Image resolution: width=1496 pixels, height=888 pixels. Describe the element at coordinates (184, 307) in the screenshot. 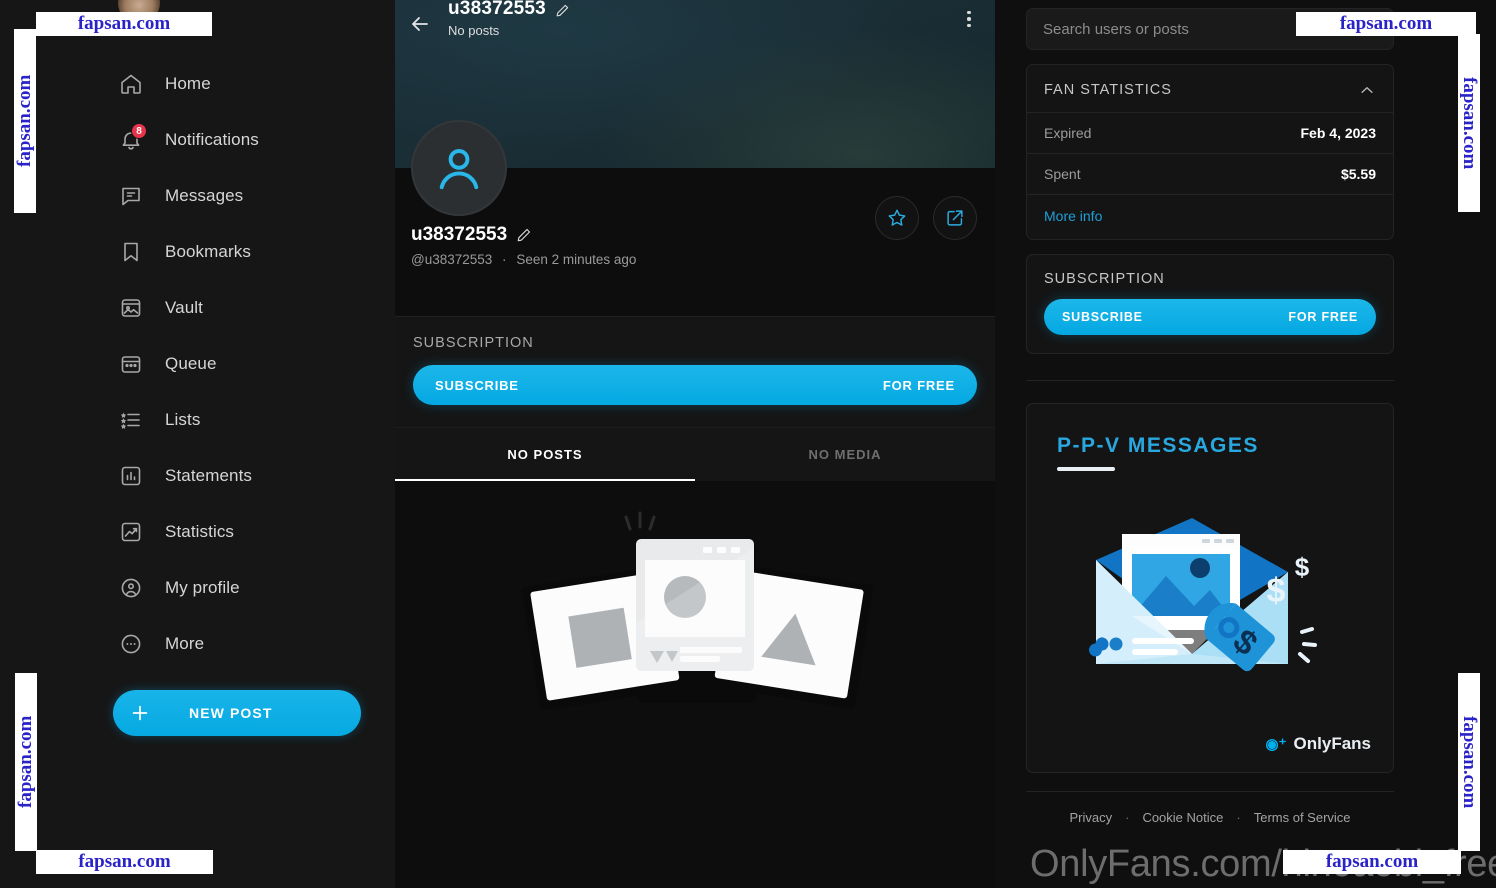

I see `sidebar-item-label: Vault` at that location.